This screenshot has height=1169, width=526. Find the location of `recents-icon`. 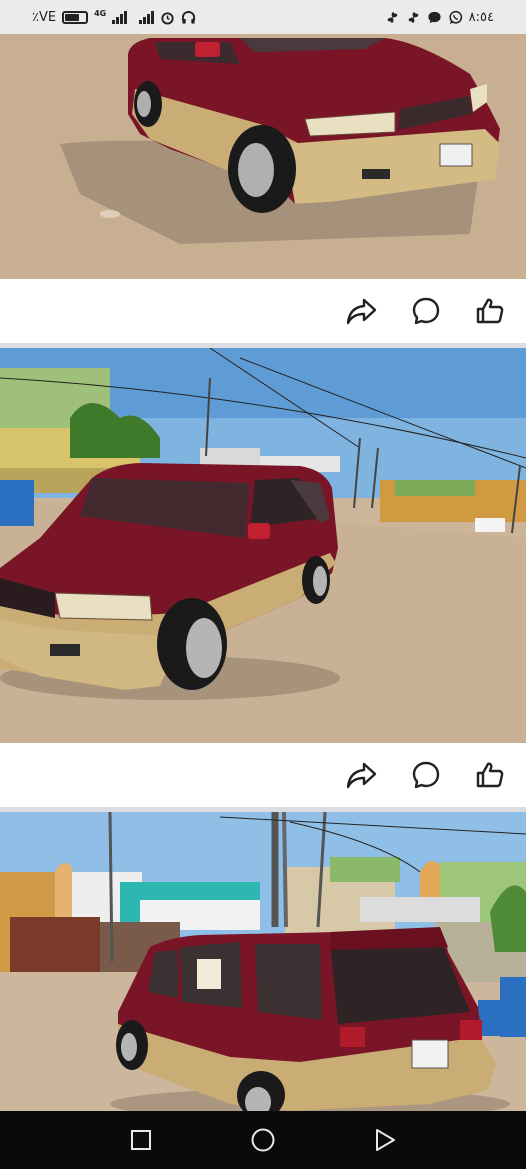

recents-icon is located at coordinates (141, 1140).